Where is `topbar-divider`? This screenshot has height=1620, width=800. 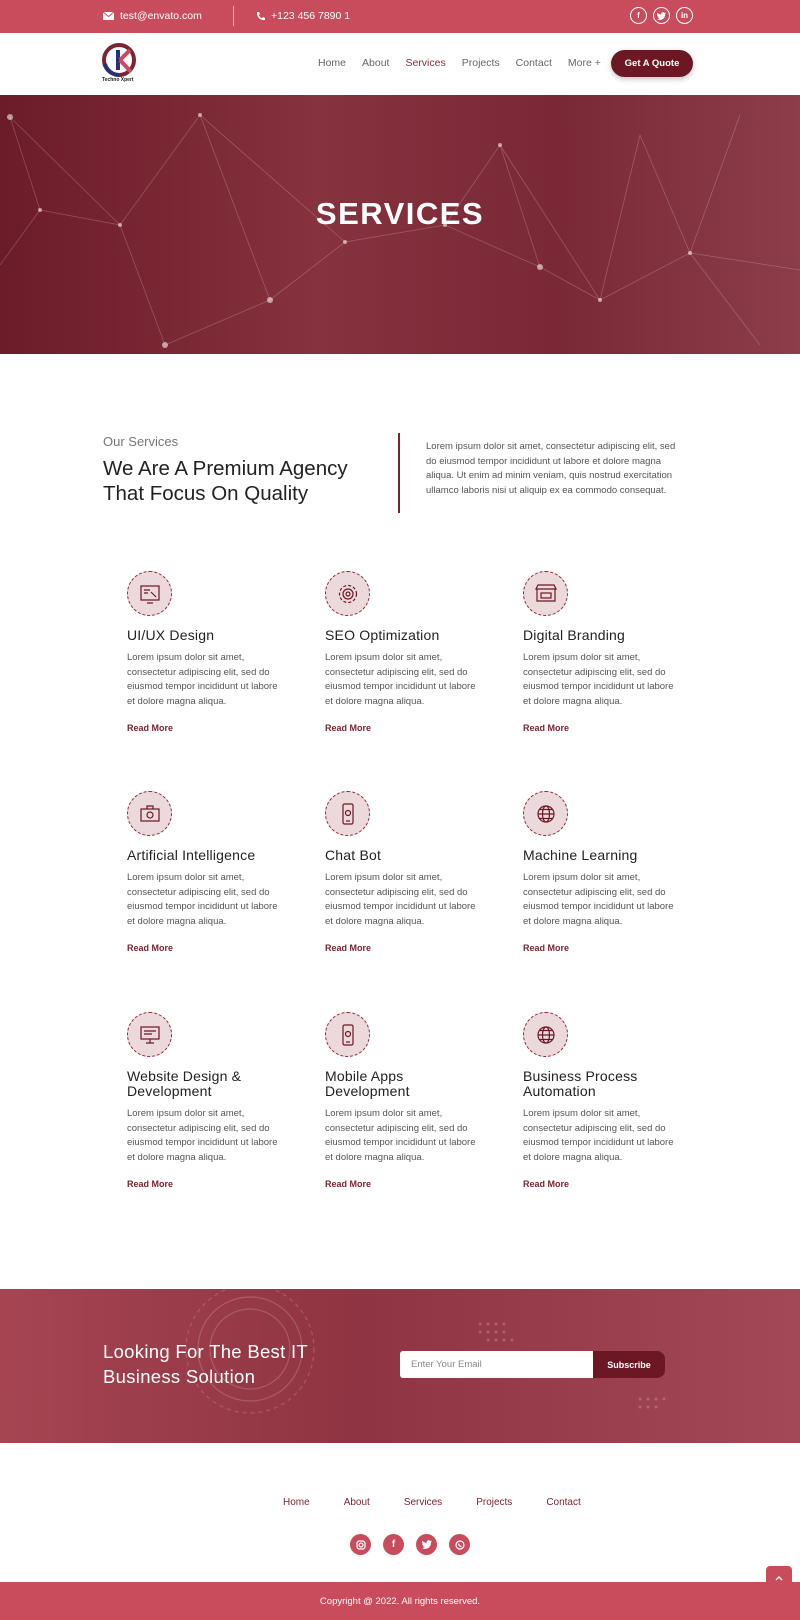 topbar-divider is located at coordinates (233, 16).